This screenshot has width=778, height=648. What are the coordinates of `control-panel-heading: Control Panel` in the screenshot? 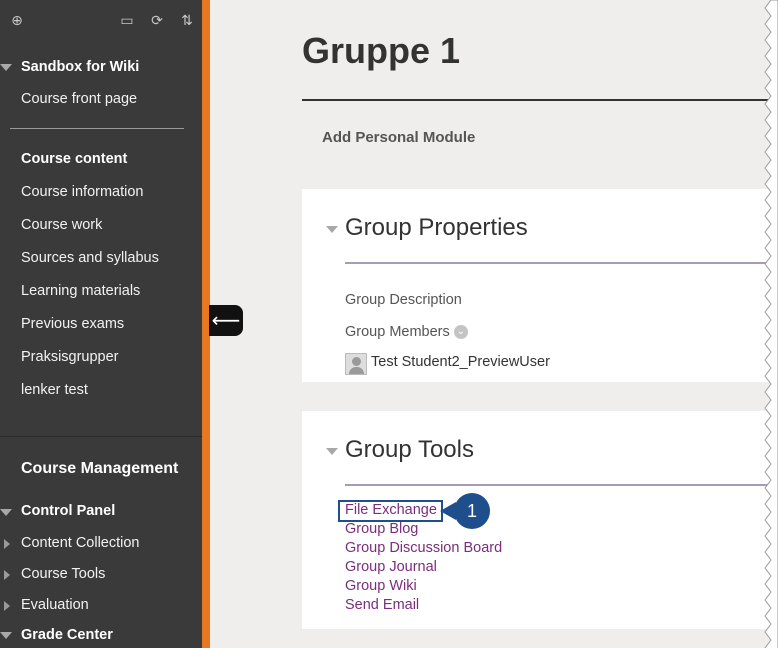 It's located at (68, 511).